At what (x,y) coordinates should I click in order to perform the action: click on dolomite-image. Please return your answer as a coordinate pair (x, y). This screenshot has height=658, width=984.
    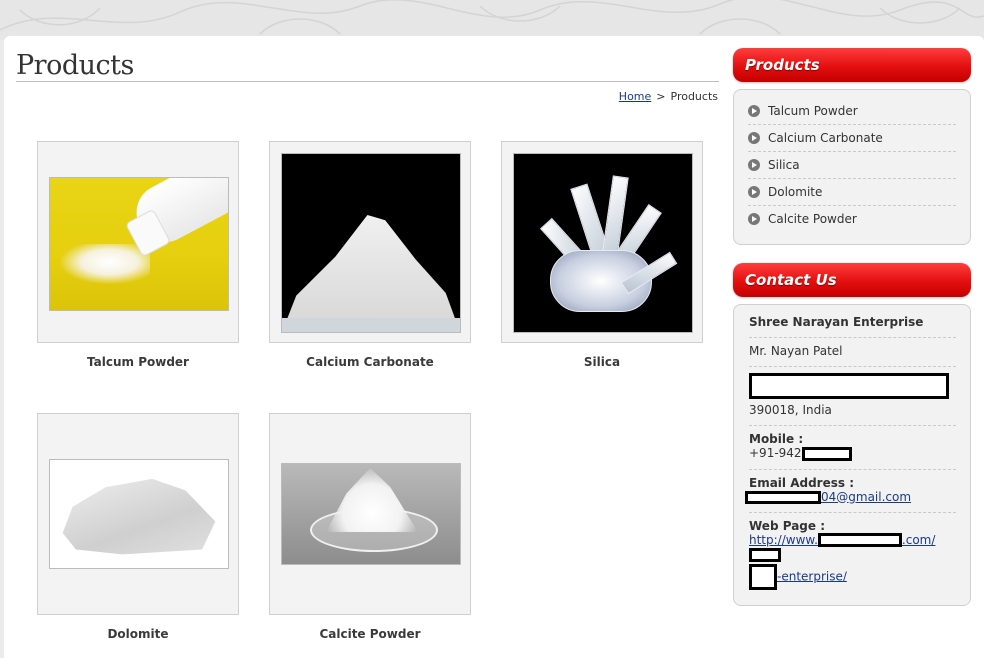
    Looking at the image, I should click on (139, 514).